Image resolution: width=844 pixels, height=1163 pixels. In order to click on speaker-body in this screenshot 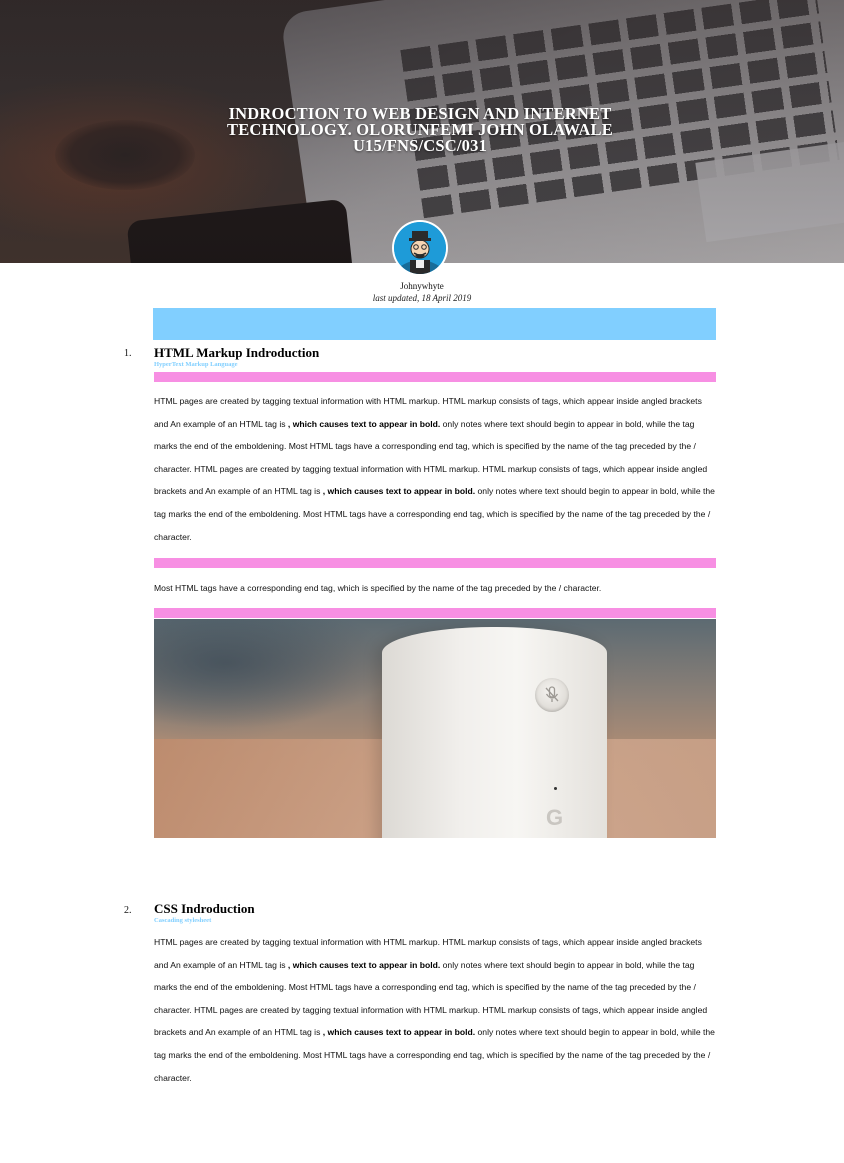, I will do `click(494, 732)`.